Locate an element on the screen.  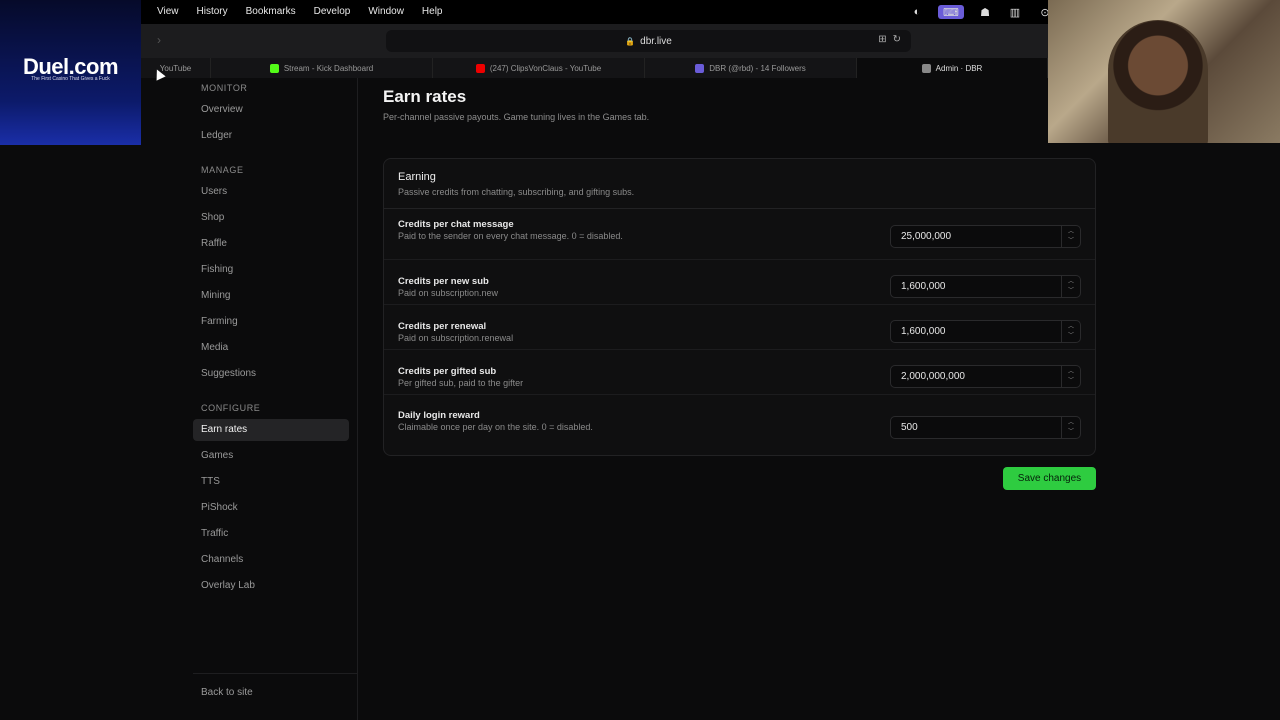
card-title: Earning is located at coordinates (417, 177).